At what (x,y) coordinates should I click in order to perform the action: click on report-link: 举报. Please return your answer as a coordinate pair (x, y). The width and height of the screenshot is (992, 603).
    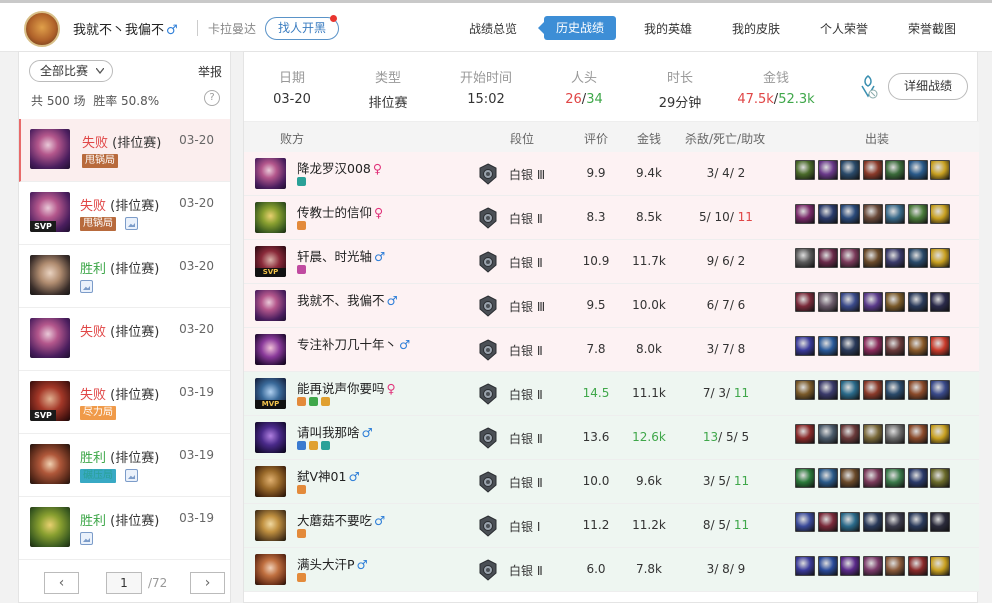
    Looking at the image, I should click on (210, 71).